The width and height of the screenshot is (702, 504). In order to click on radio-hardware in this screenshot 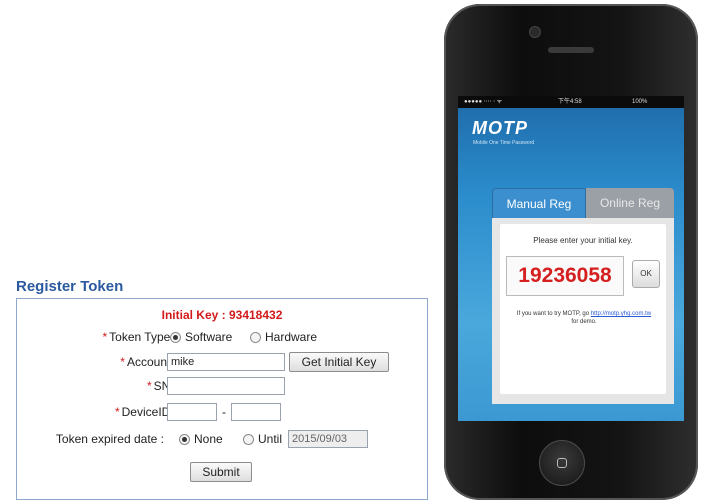, I will do `click(255, 337)`.